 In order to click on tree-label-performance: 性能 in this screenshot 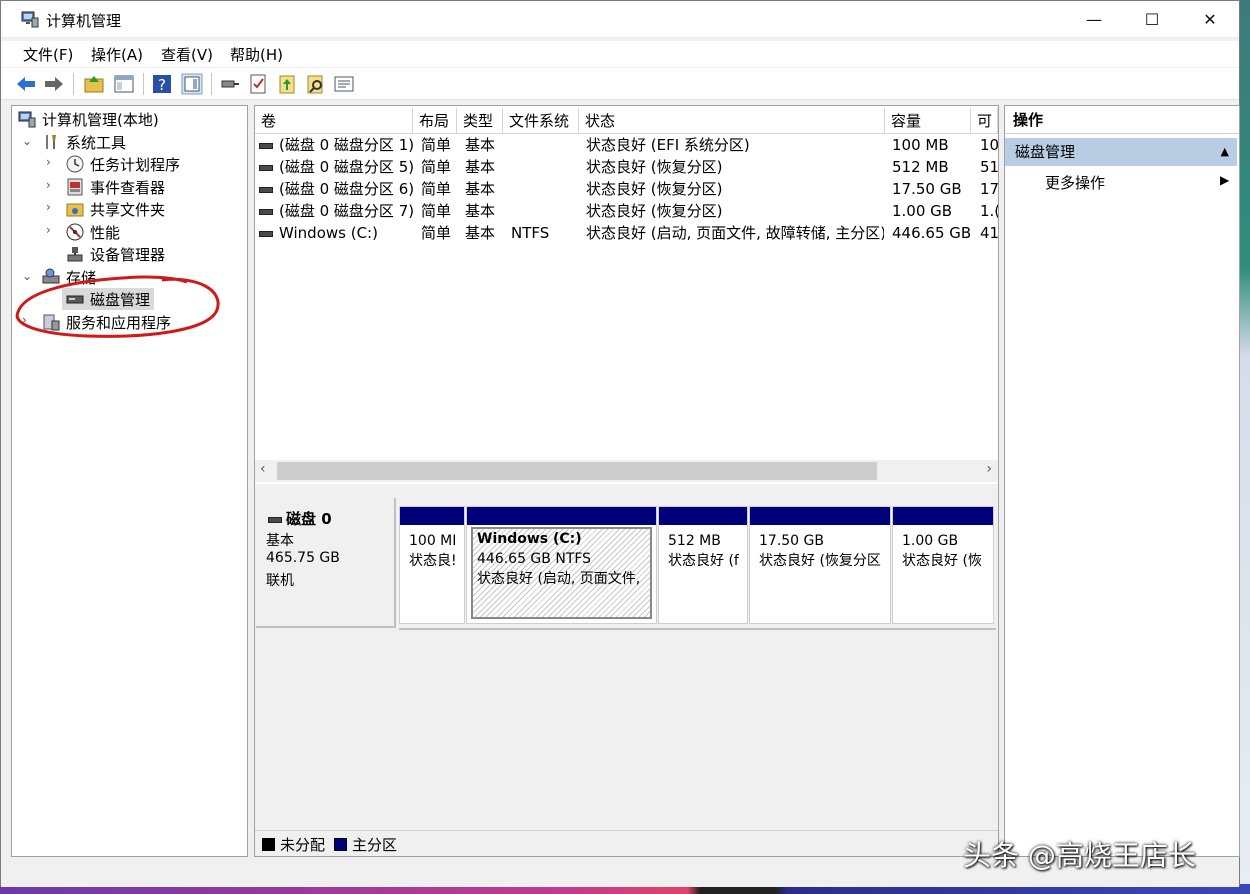, I will do `click(105, 232)`.